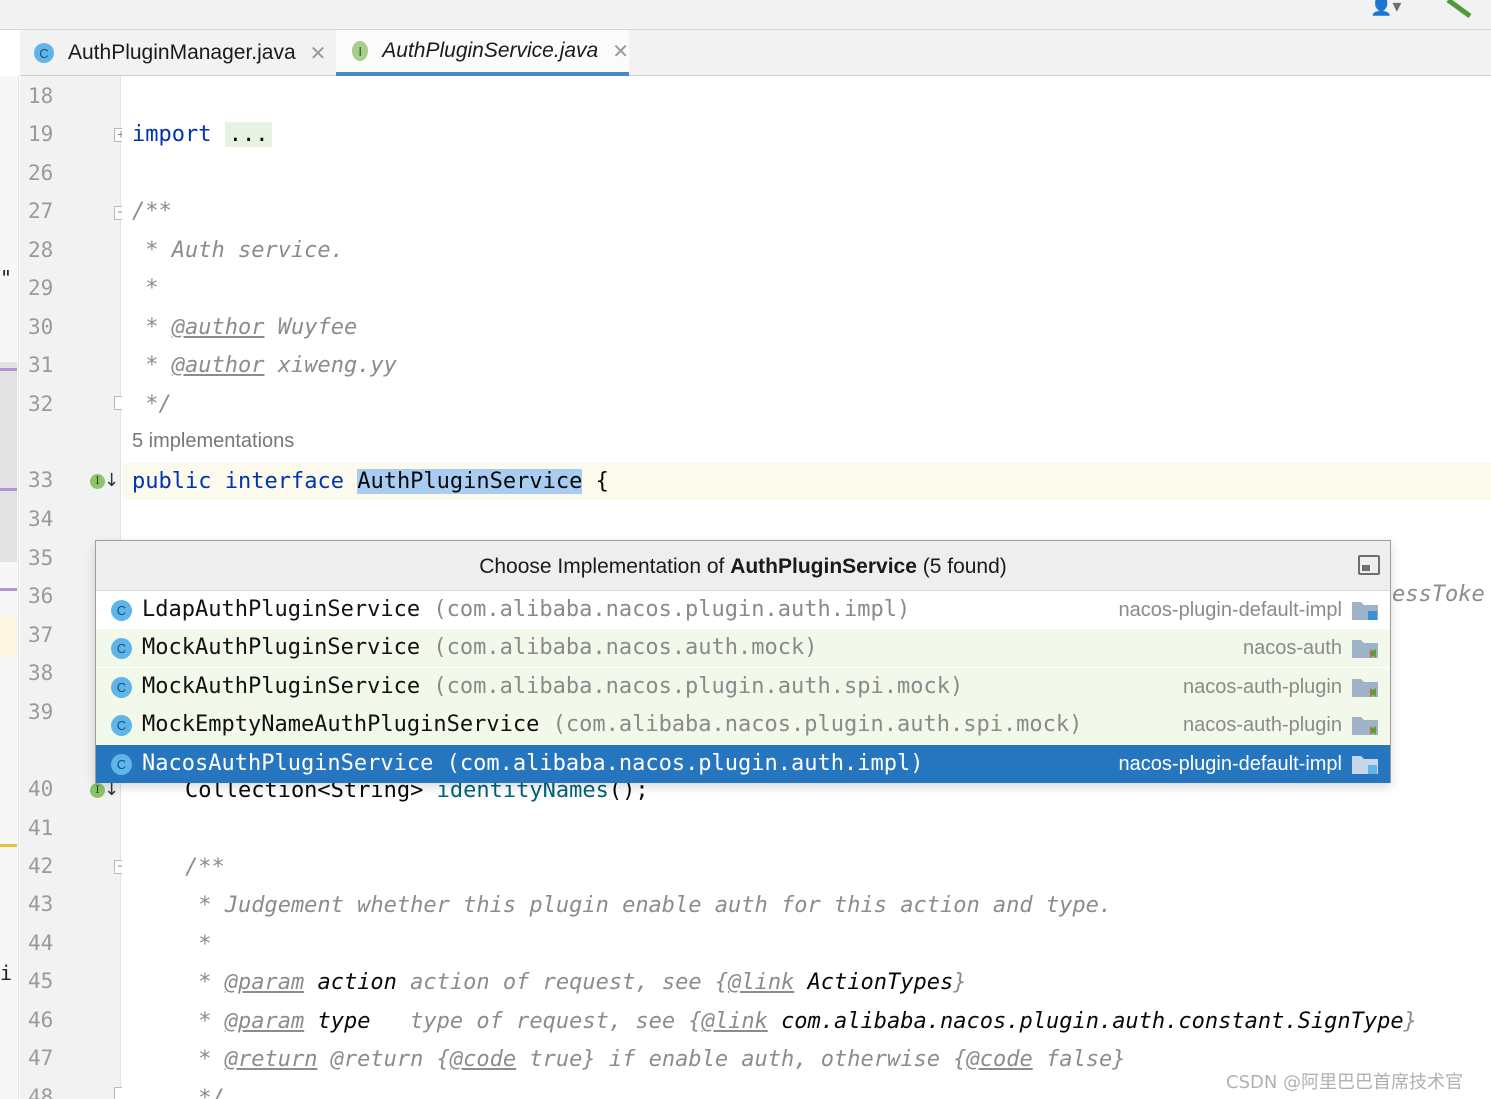 The height and width of the screenshot is (1099, 1491). I want to click on item-package: (com.alibaba.nacos.auth.mock), so click(619, 647).